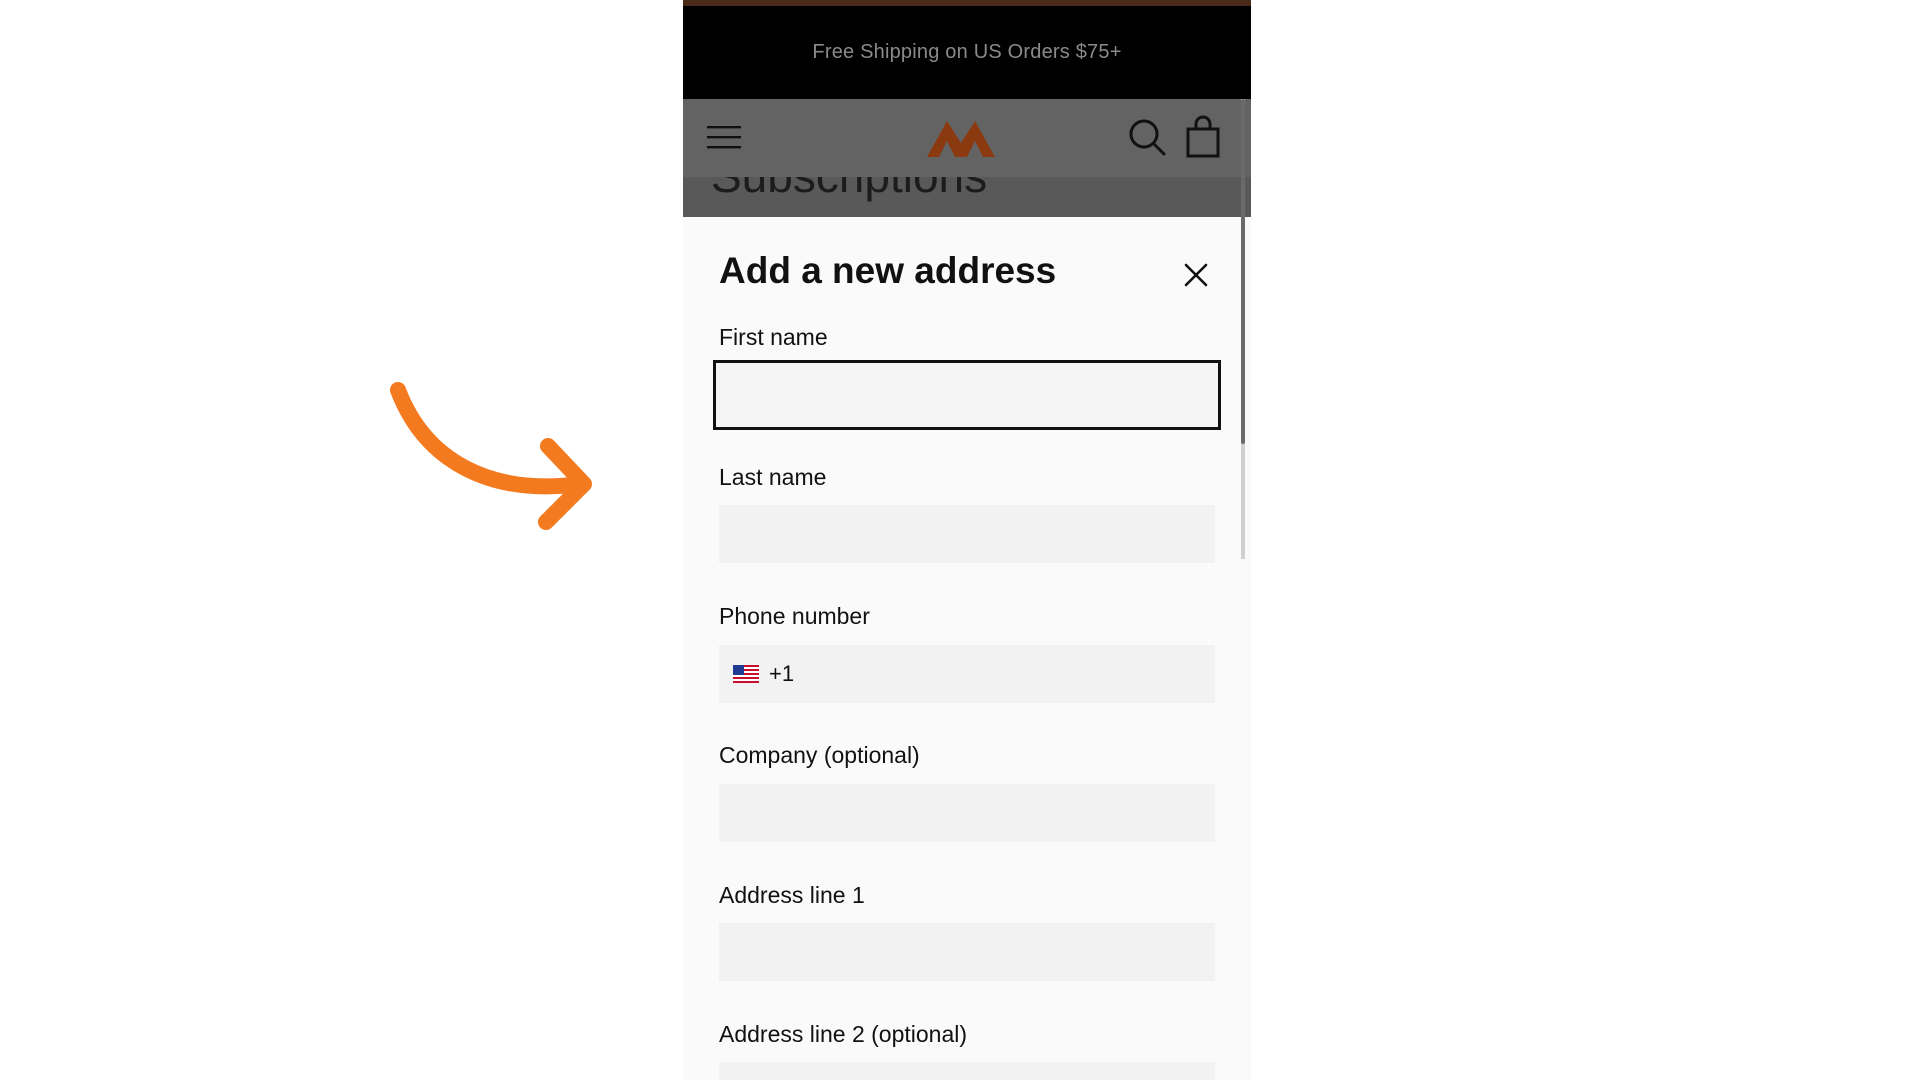 Image resolution: width=1920 pixels, height=1080 pixels. I want to click on mountain-logo-icon, so click(961, 137).